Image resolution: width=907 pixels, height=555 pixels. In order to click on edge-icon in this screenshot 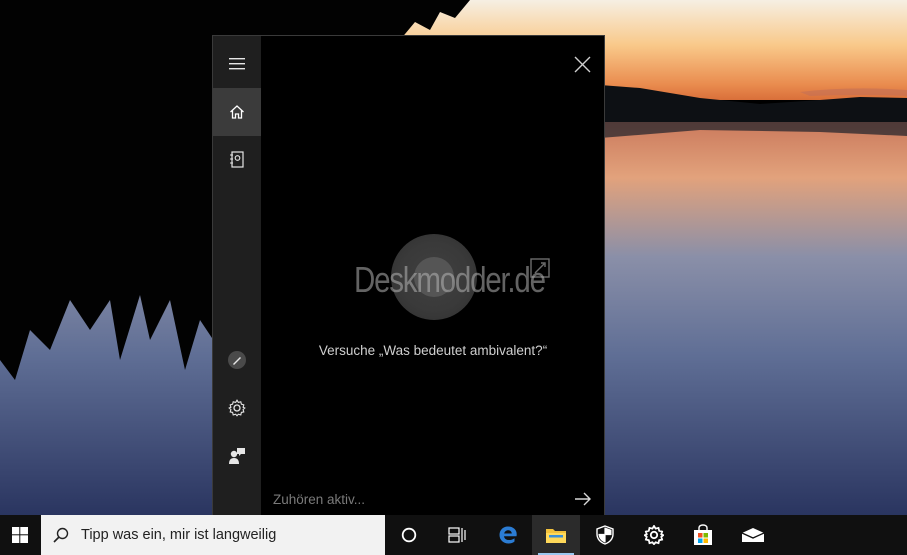, I will do `click(508, 535)`.